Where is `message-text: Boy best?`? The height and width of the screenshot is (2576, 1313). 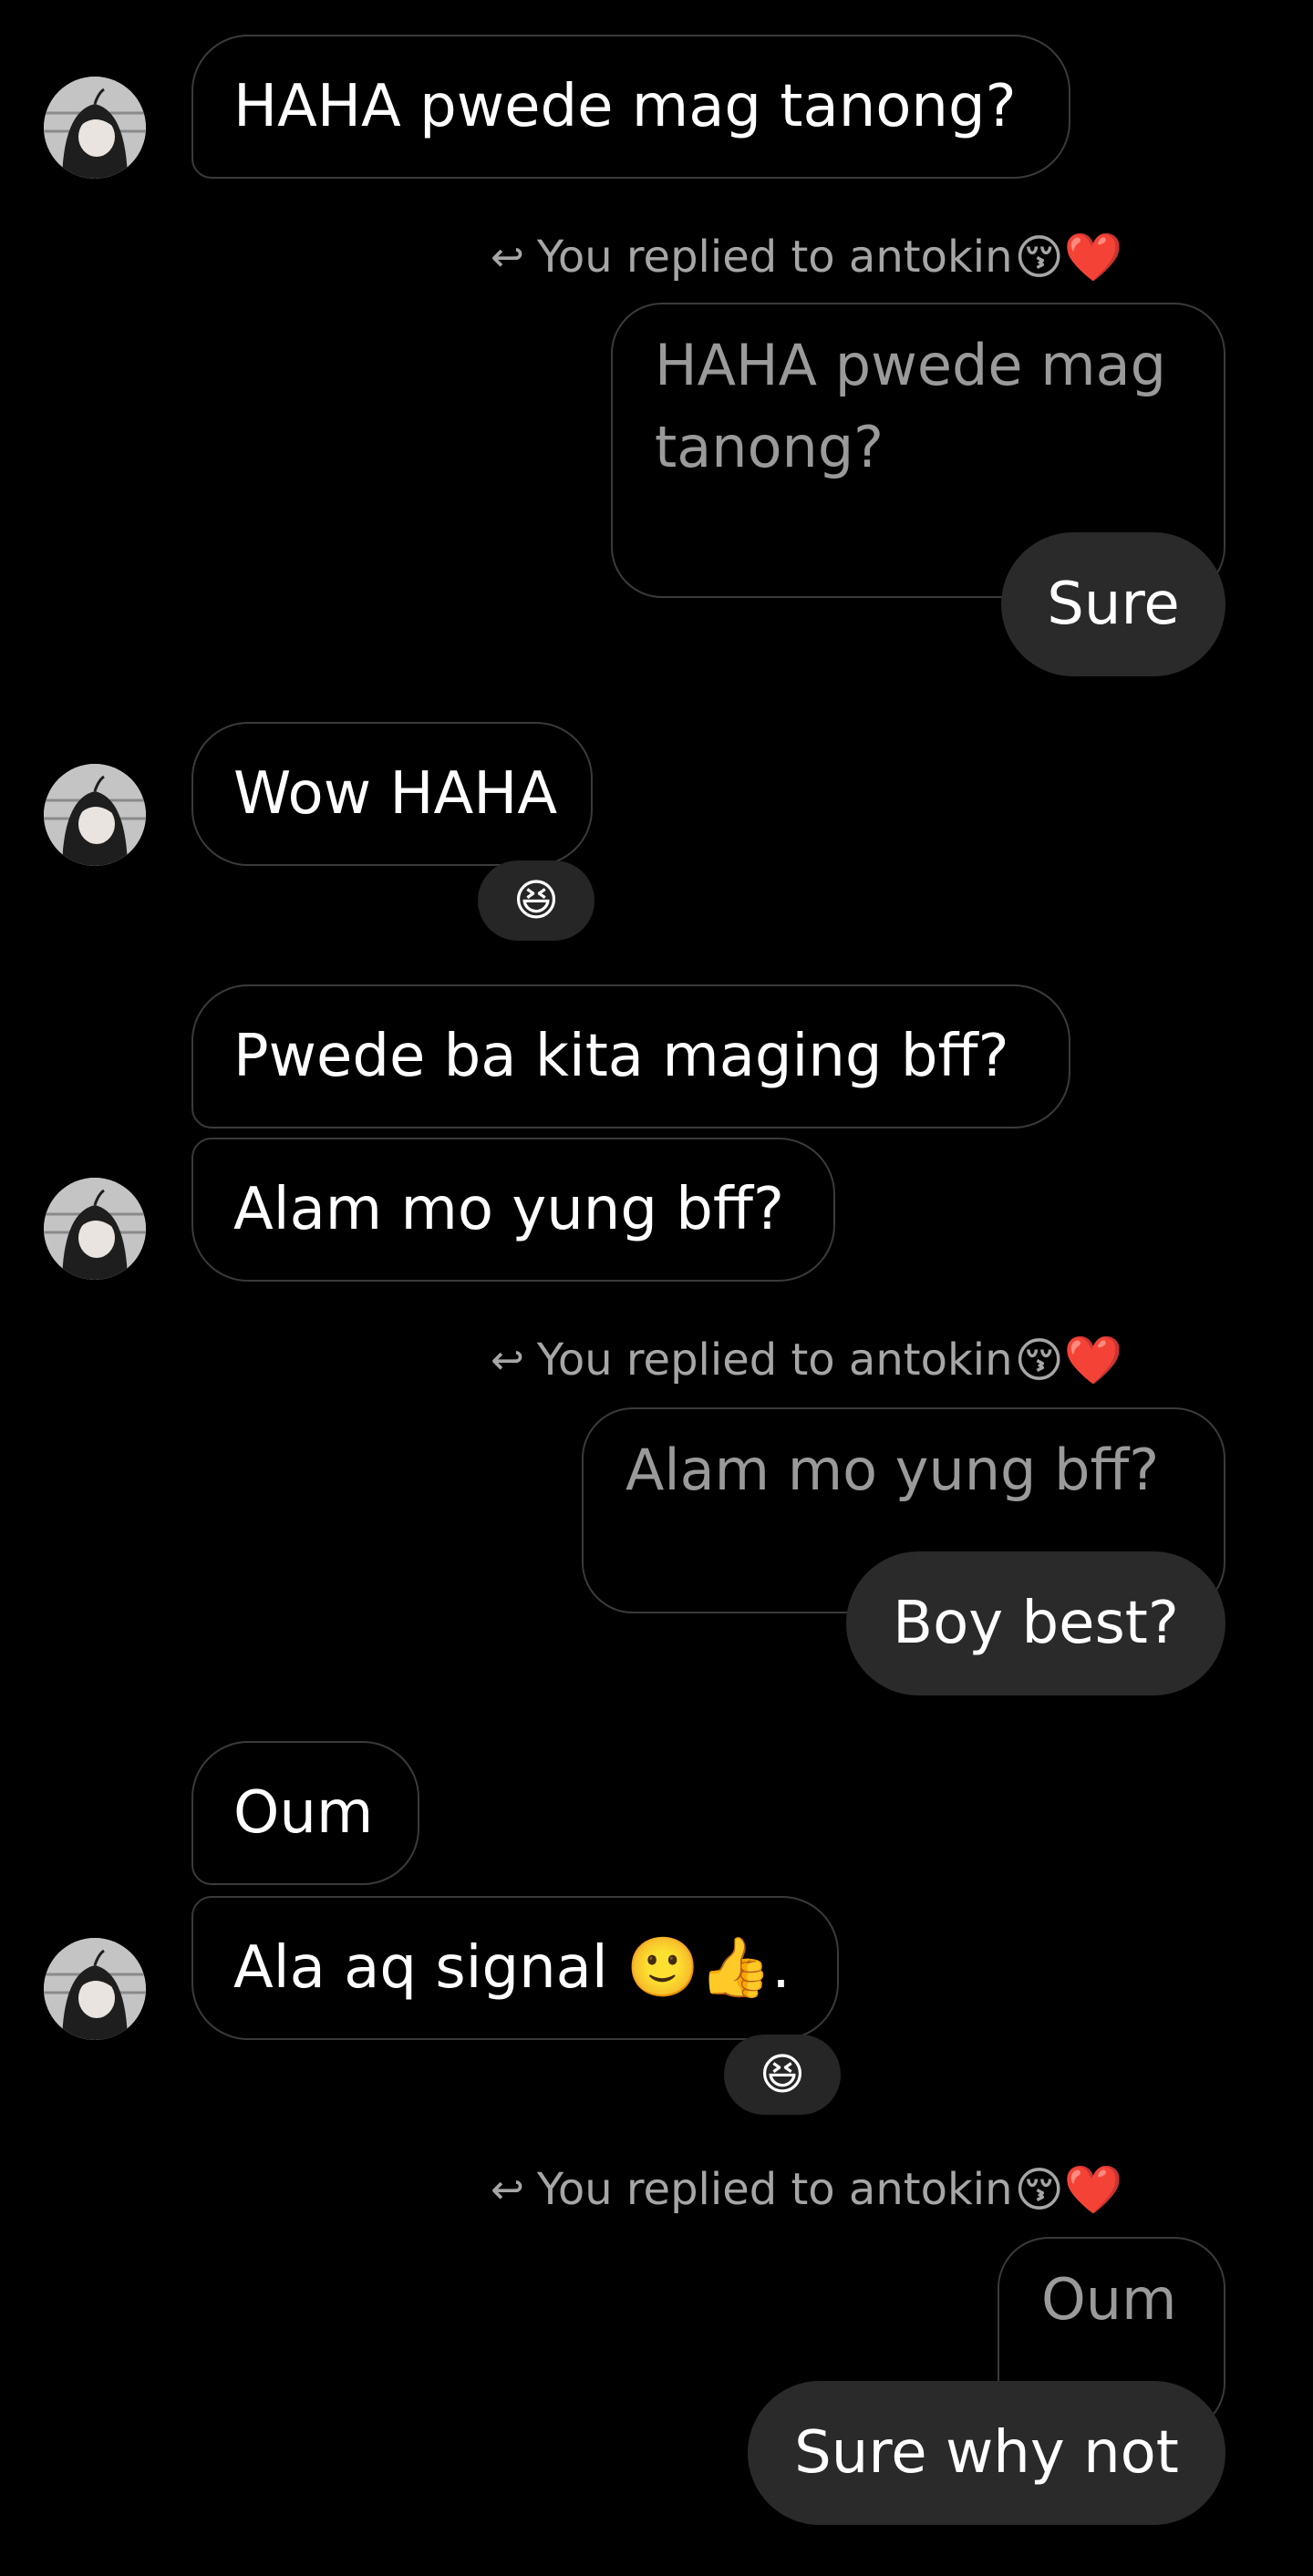 message-text: Boy best? is located at coordinates (1036, 1623).